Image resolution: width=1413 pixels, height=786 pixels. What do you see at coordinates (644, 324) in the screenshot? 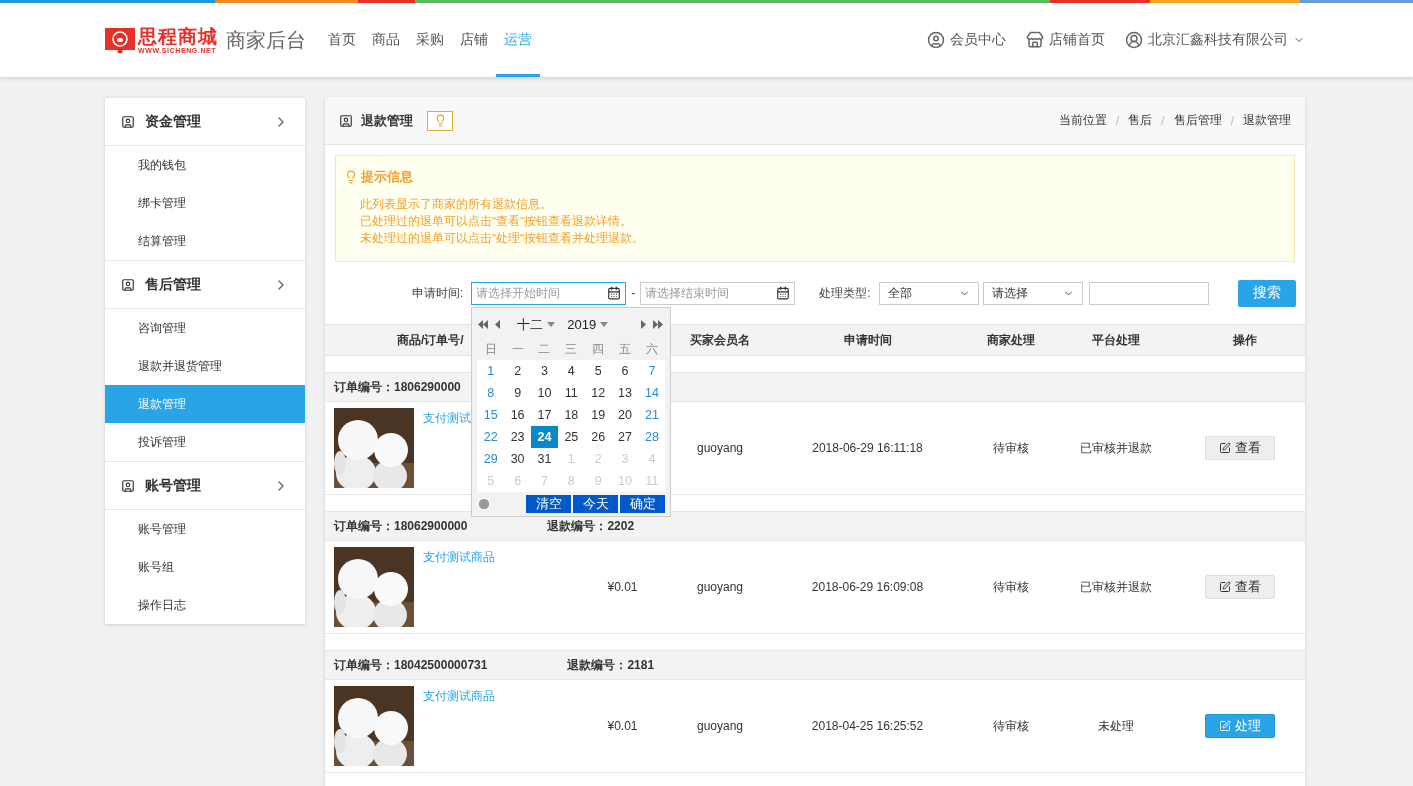
I see `right-icon` at bounding box center [644, 324].